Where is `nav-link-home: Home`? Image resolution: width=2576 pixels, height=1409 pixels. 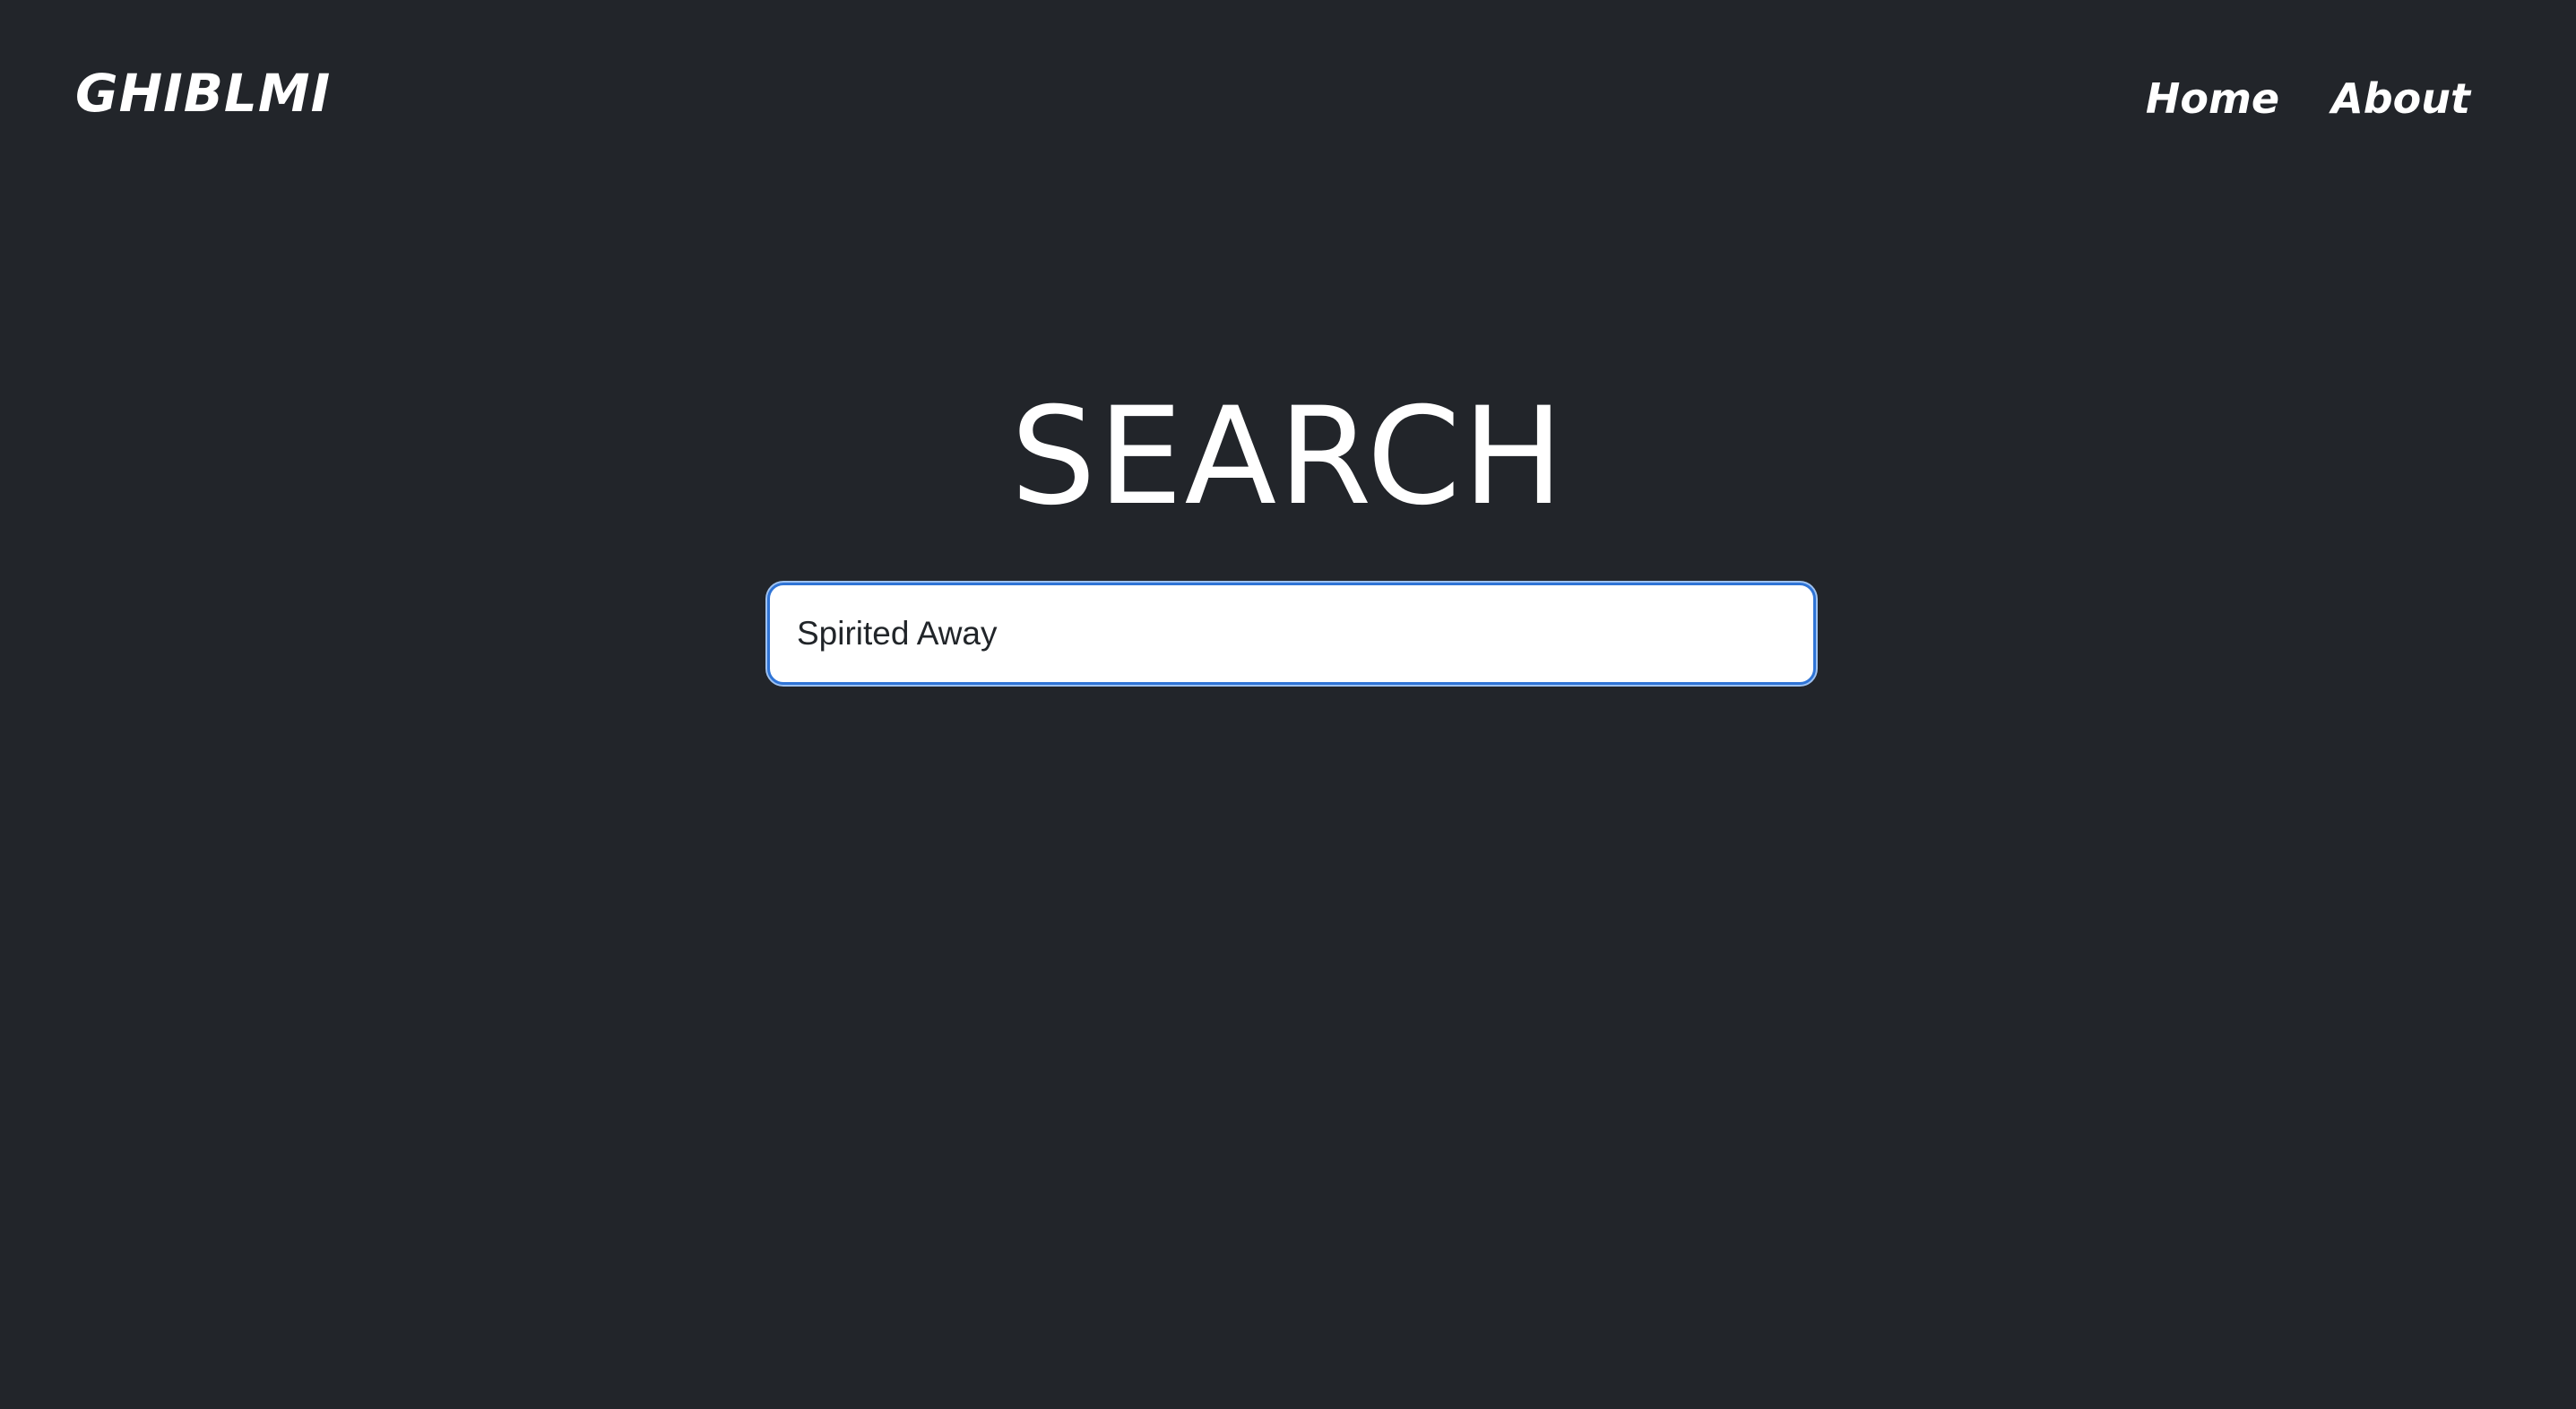
nav-link-home: Home is located at coordinates (2212, 98).